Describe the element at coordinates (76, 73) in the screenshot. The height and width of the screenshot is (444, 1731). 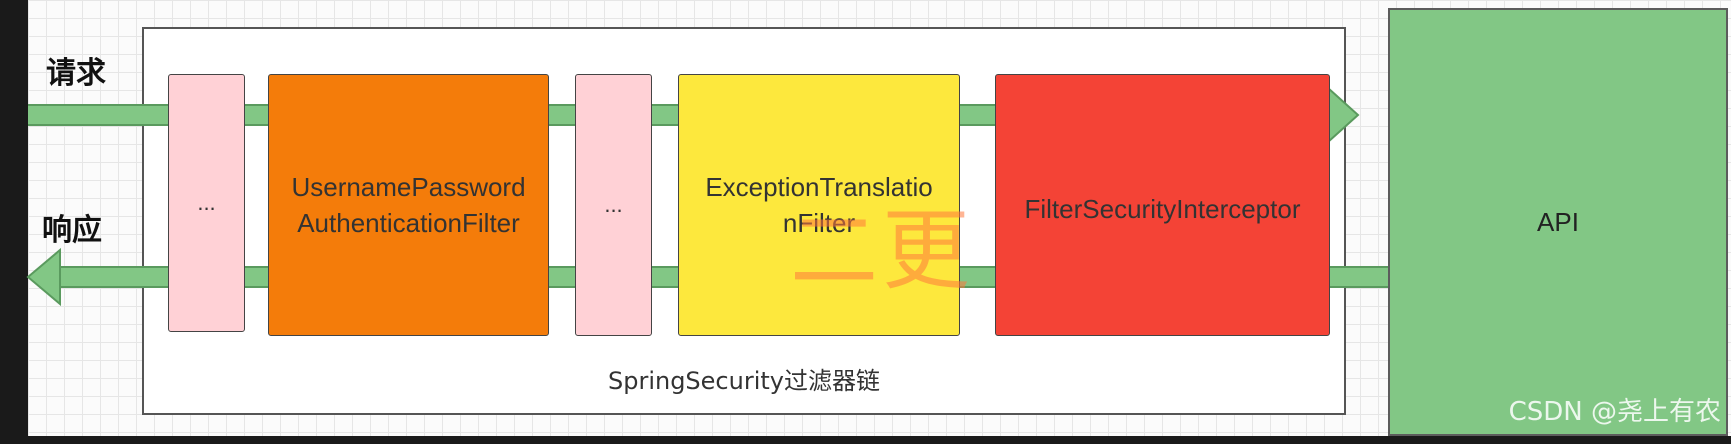
I see `request-label: 请求` at that location.